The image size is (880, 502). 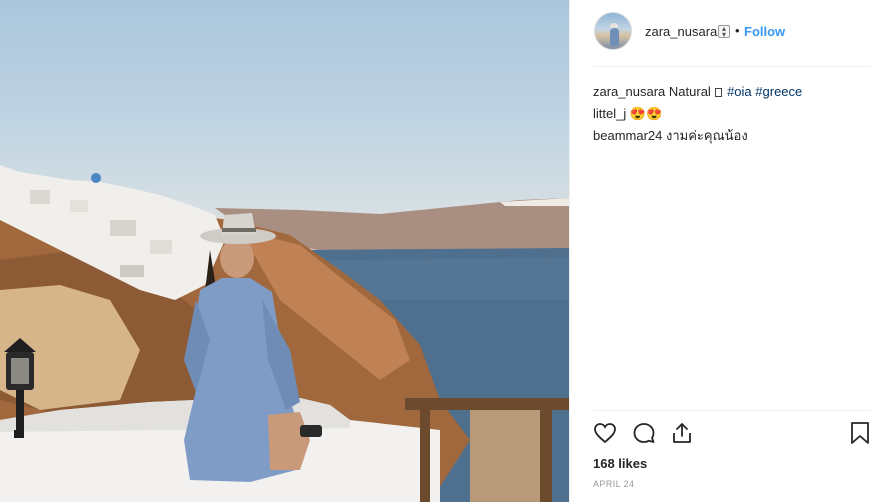 I want to click on follow-button: Follow, so click(x=764, y=31).